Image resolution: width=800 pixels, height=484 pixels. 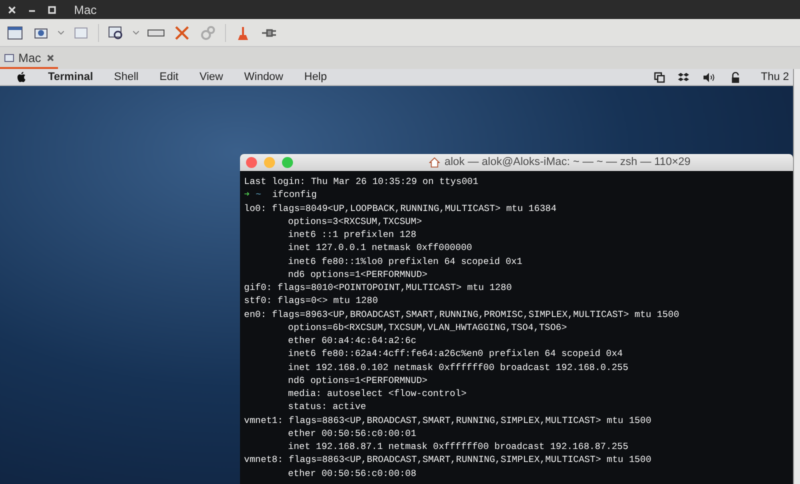 I want to click on box-icon, so click(x=683, y=77).